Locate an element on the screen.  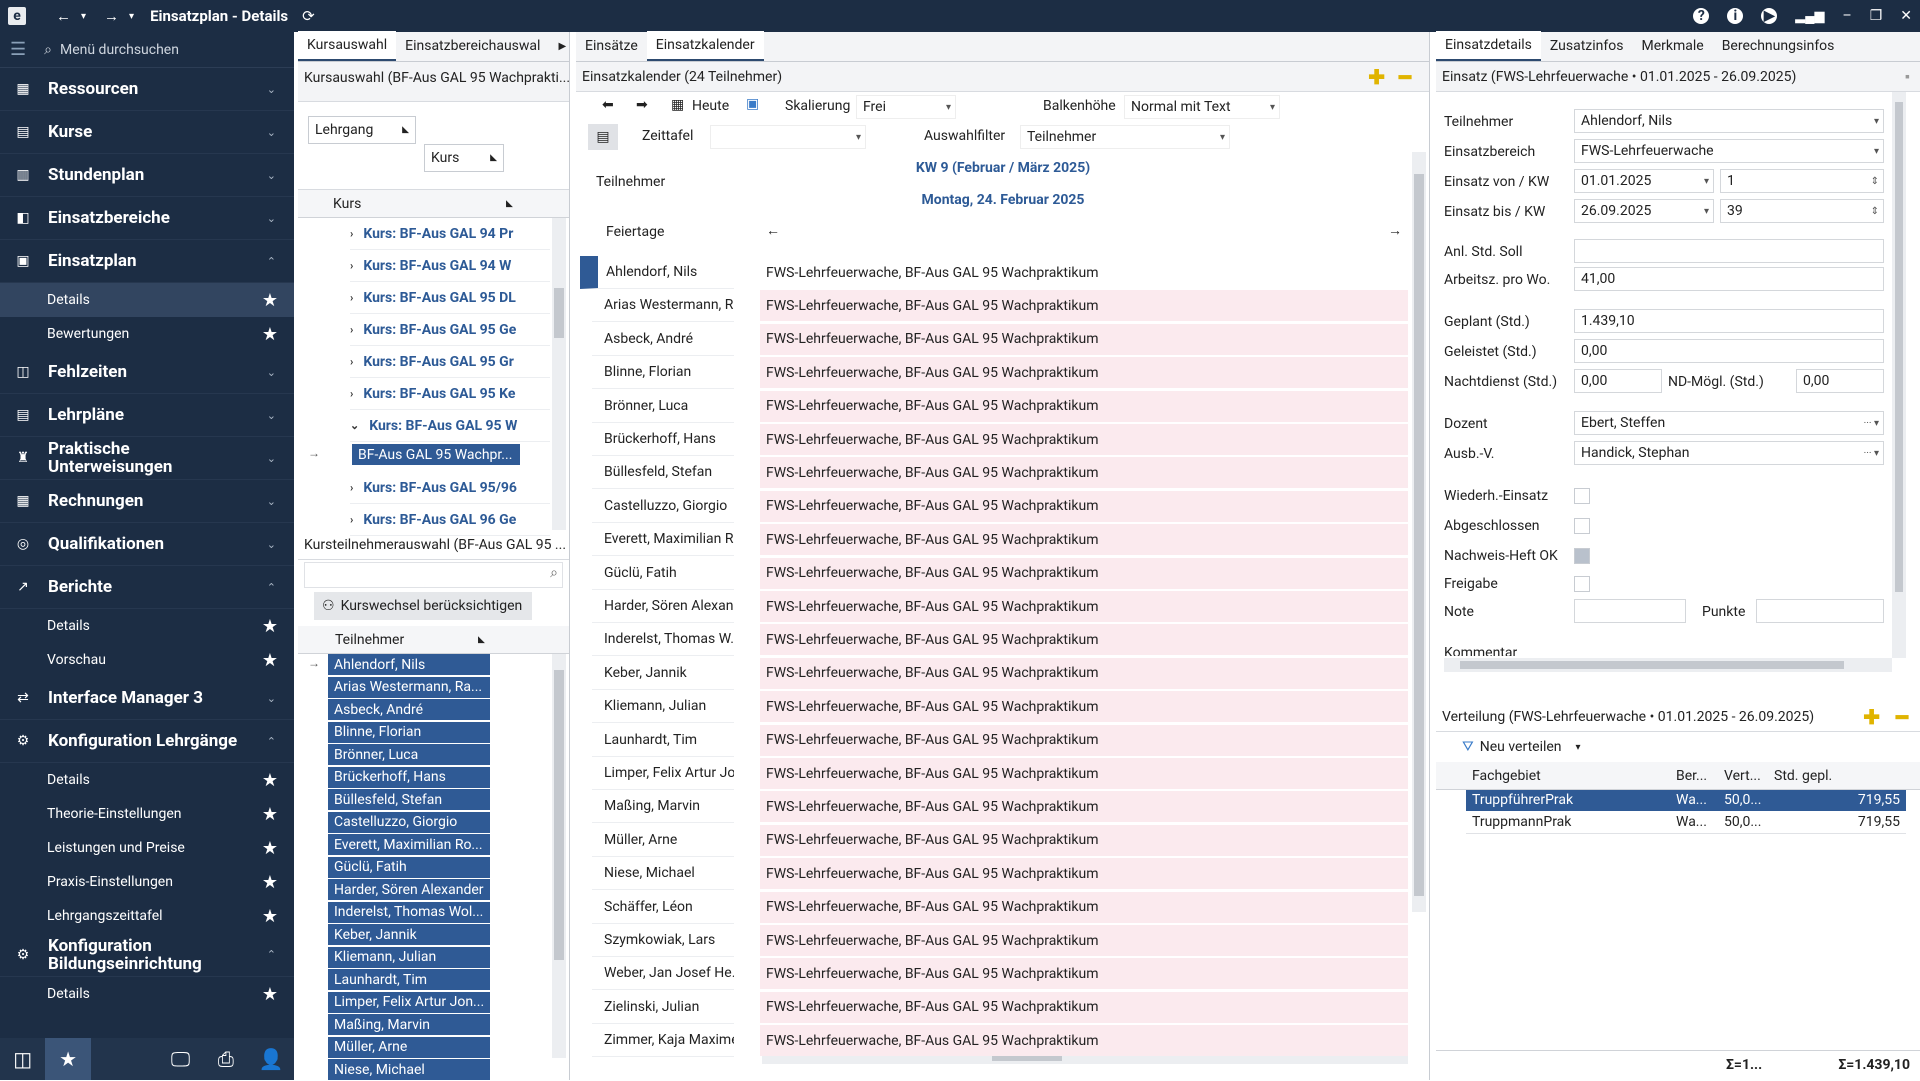
calendar-participant: Schäffer, Léon is located at coordinates (663, 907).